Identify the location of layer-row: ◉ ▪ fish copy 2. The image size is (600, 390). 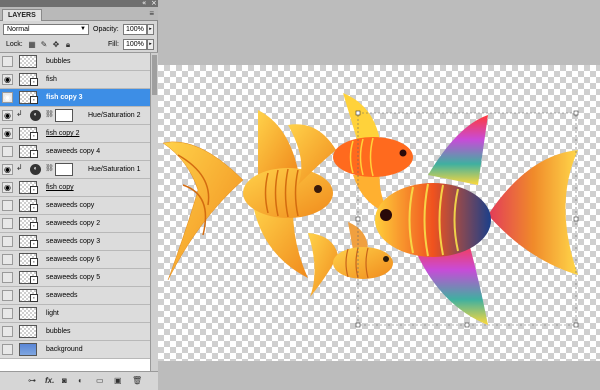
(75, 134).